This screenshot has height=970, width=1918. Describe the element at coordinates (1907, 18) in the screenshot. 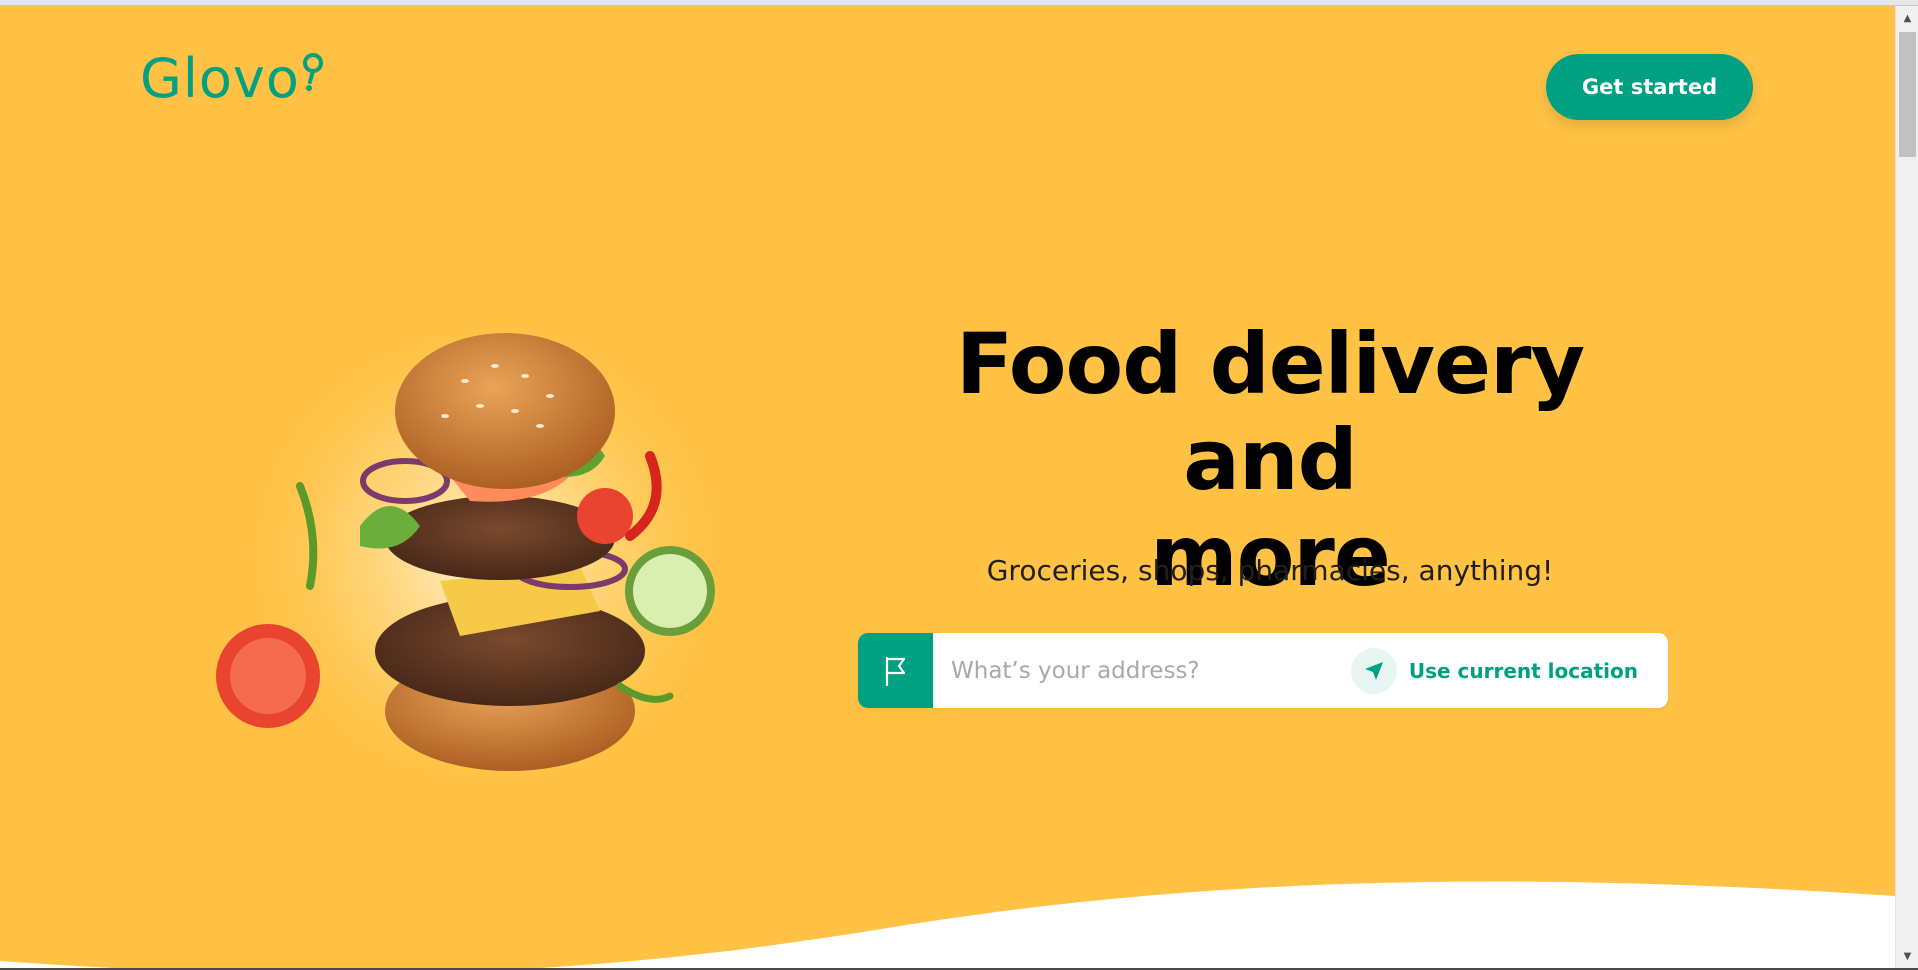

I see `scroll-up-arrow-icon: ▲` at that location.